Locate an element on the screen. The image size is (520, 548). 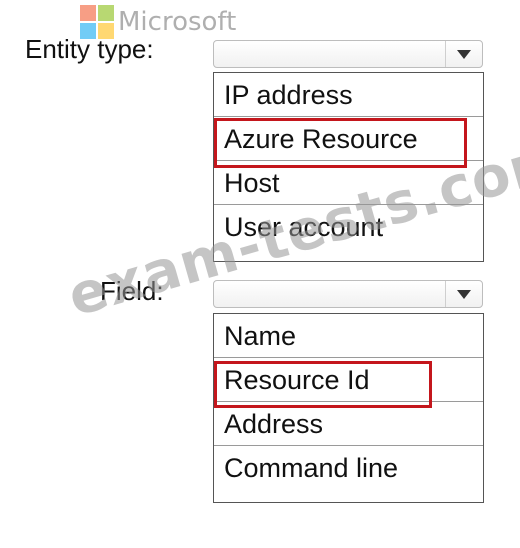
field-label: Field: is located at coordinates (132, 291).